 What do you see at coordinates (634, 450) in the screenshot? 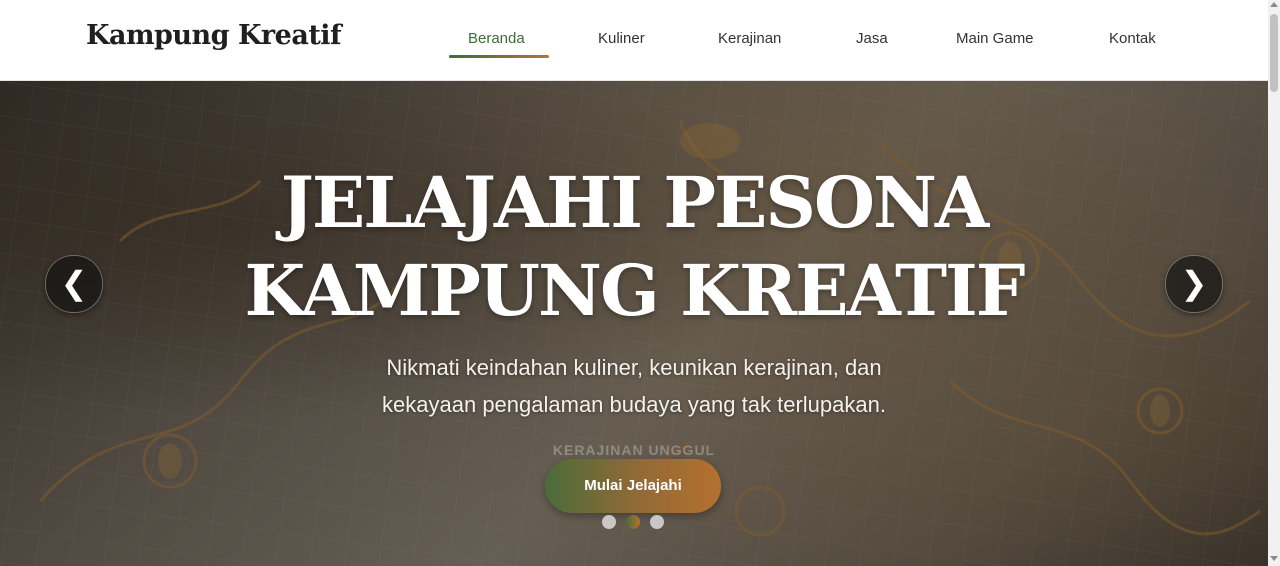
I see `slide-category-tag: KERAJINAN UNGGUL` at bounding box center [634, 450].